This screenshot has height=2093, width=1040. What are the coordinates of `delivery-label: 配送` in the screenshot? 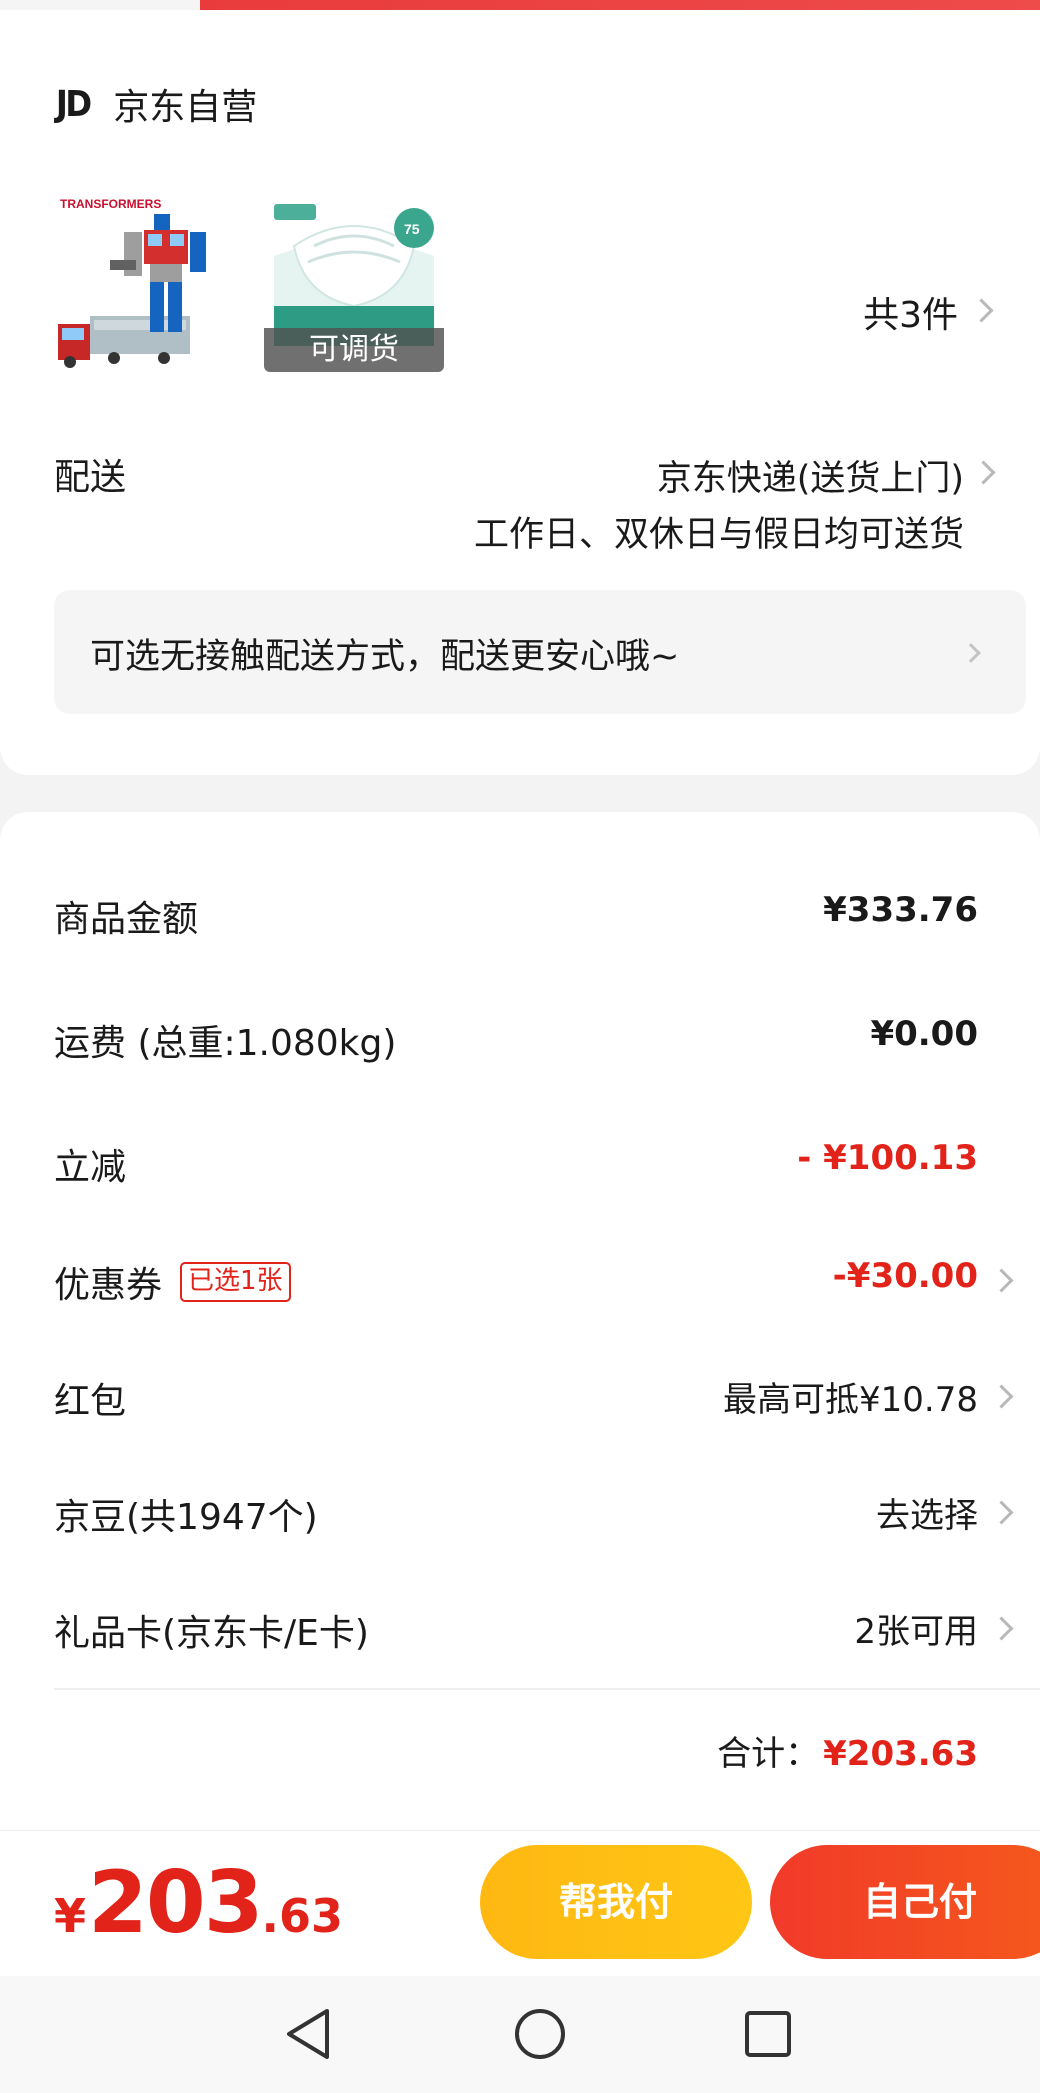 It's located at (90, 477).